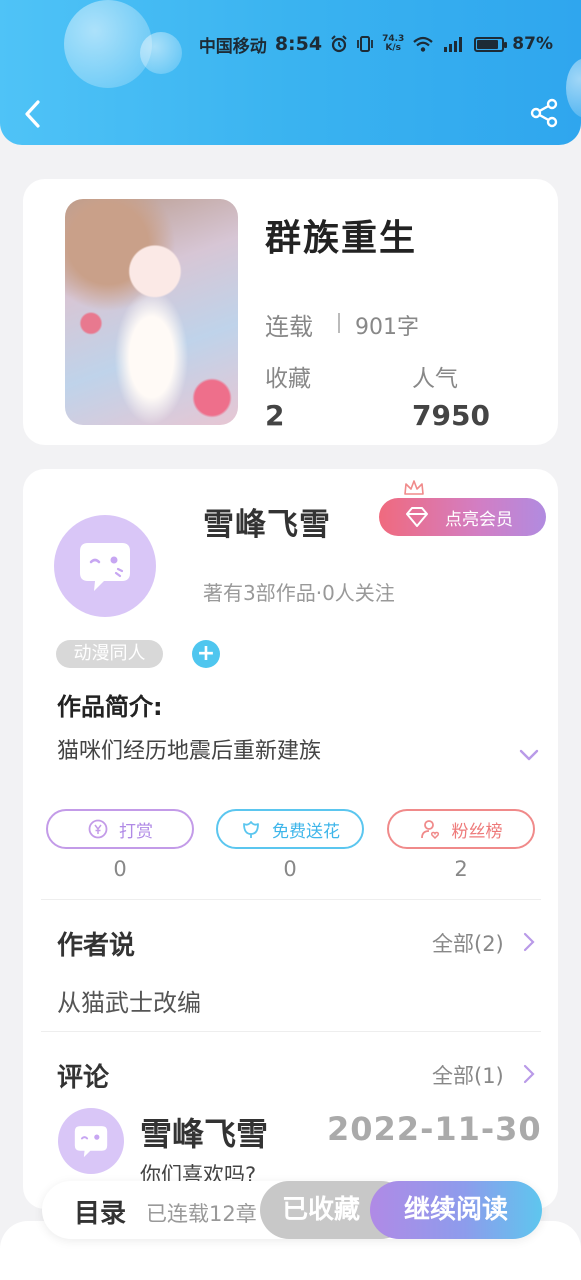 The height and width of the screenshot is (1280, 581). Describe the element at coordinates (435, 379) in the screenshot. I see `popularity-label: 人气` at that location.